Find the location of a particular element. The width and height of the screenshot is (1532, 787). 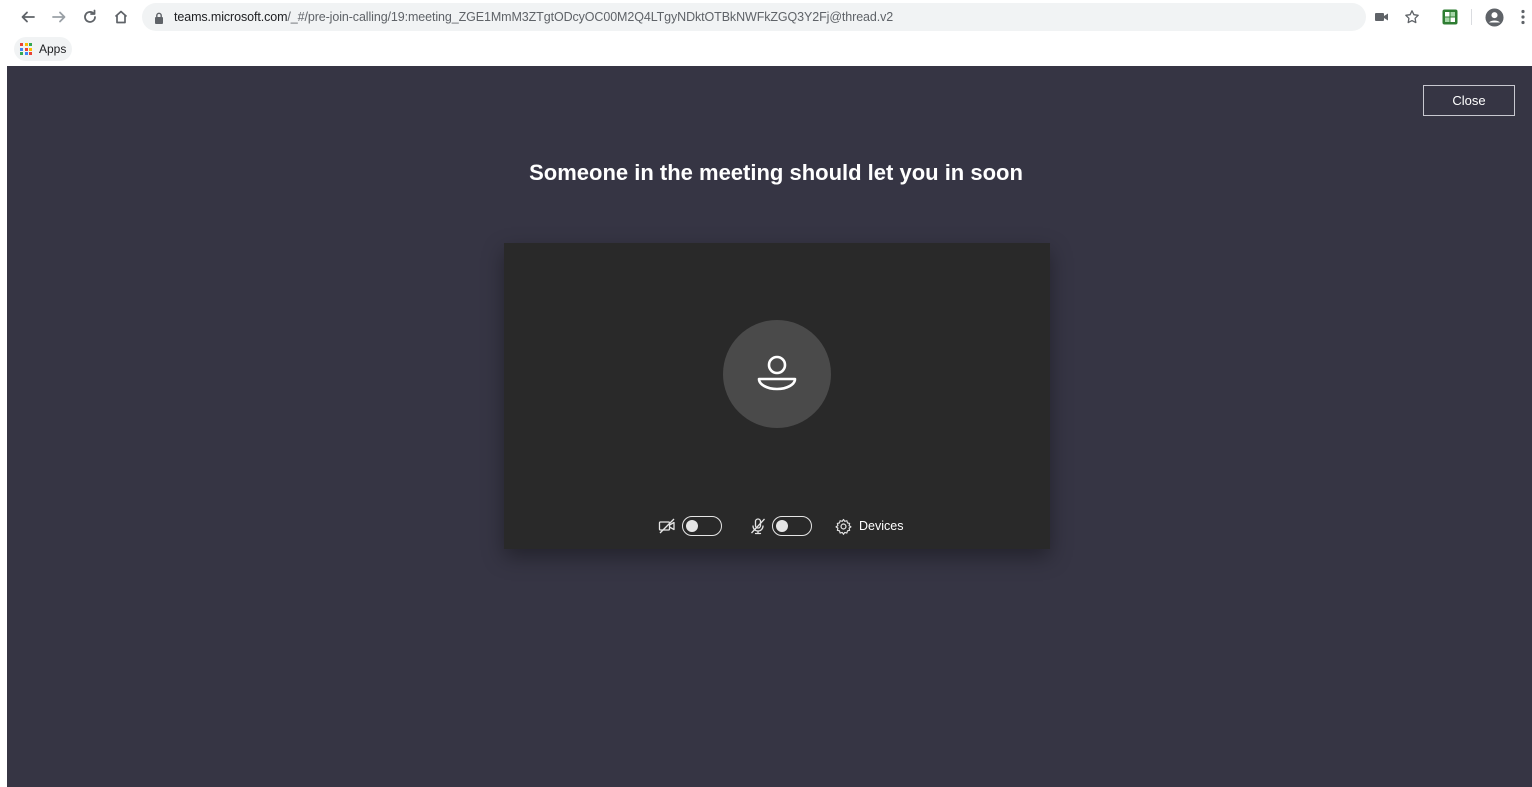

devices-label: Devices is located at coordinates (881, 526).